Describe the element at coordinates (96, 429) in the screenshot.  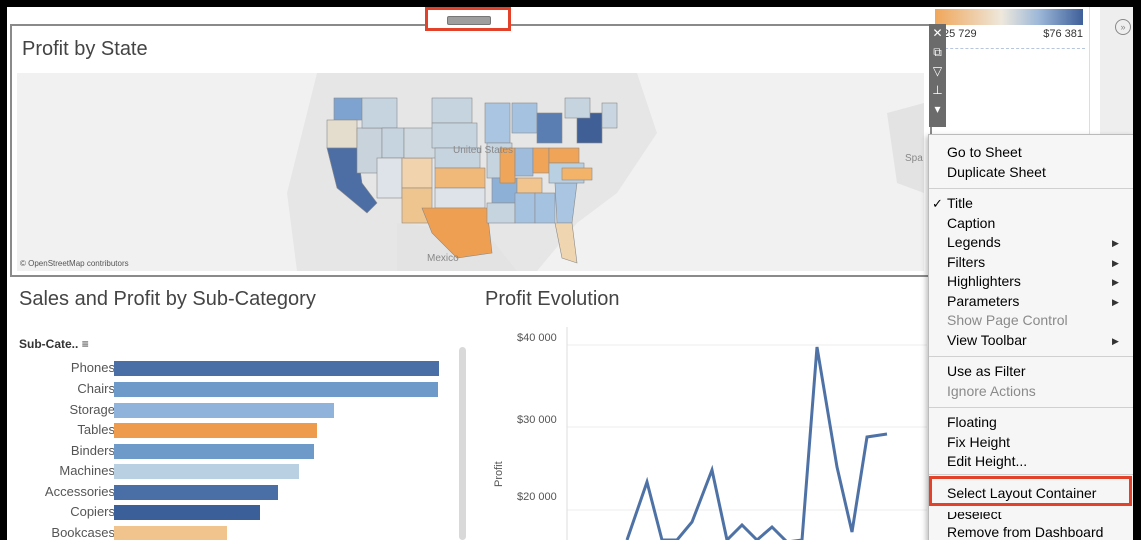
I see `bar-label: Tables` at that location.